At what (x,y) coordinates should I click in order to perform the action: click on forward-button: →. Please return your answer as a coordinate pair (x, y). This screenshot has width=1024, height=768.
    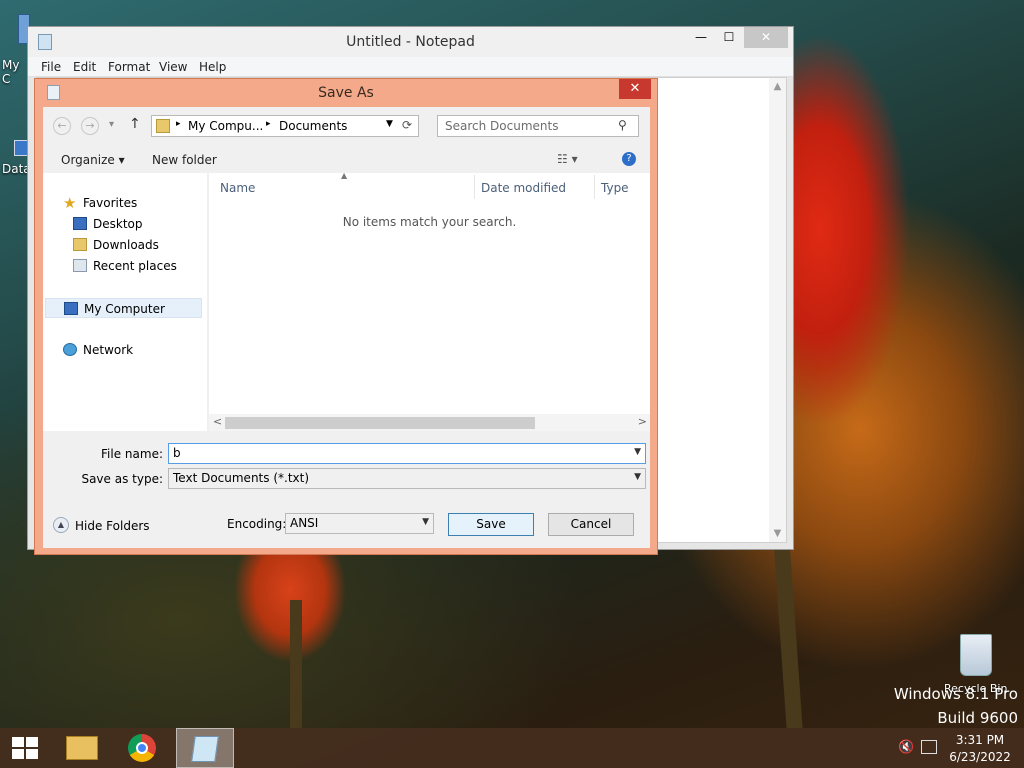
    Looking at the image, I should click on (90, 126).